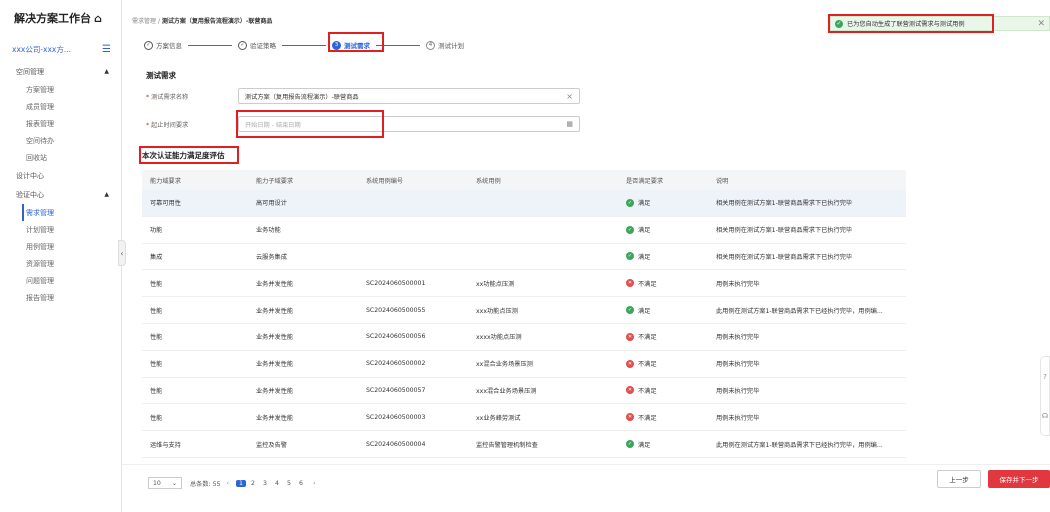  Describe the element at coordinates (60, 123) in the screenshot. I see `sidebar-item: 报表管理` at that location.